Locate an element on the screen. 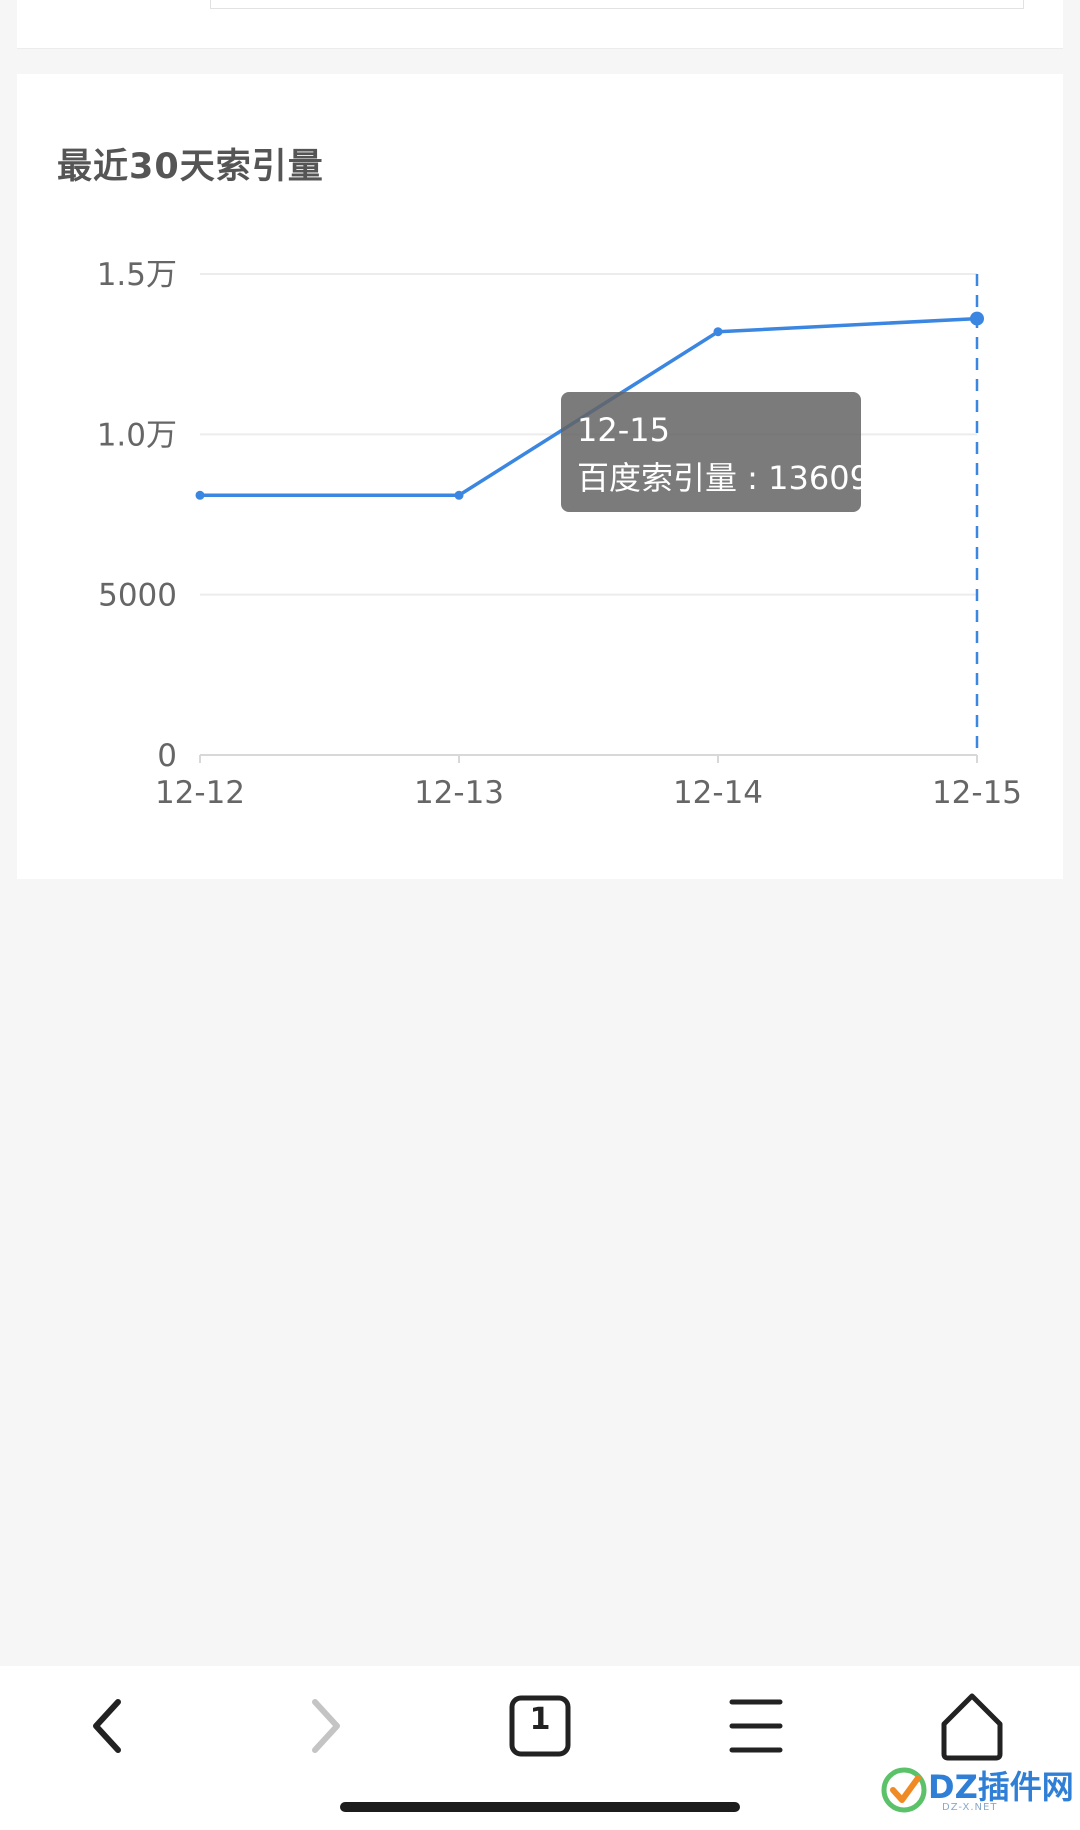 This screenshot has width=1080, height=1830. hamburger-icon is located at coordinates (756, 1726).